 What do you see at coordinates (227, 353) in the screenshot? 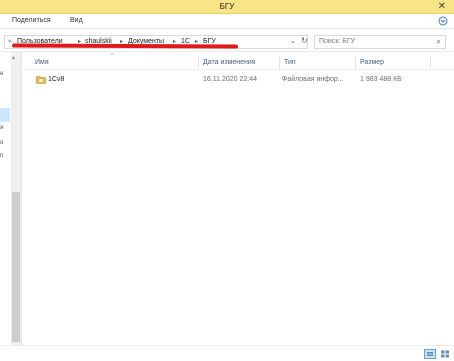
I see `status-bar` at bounding box center [227, 353].